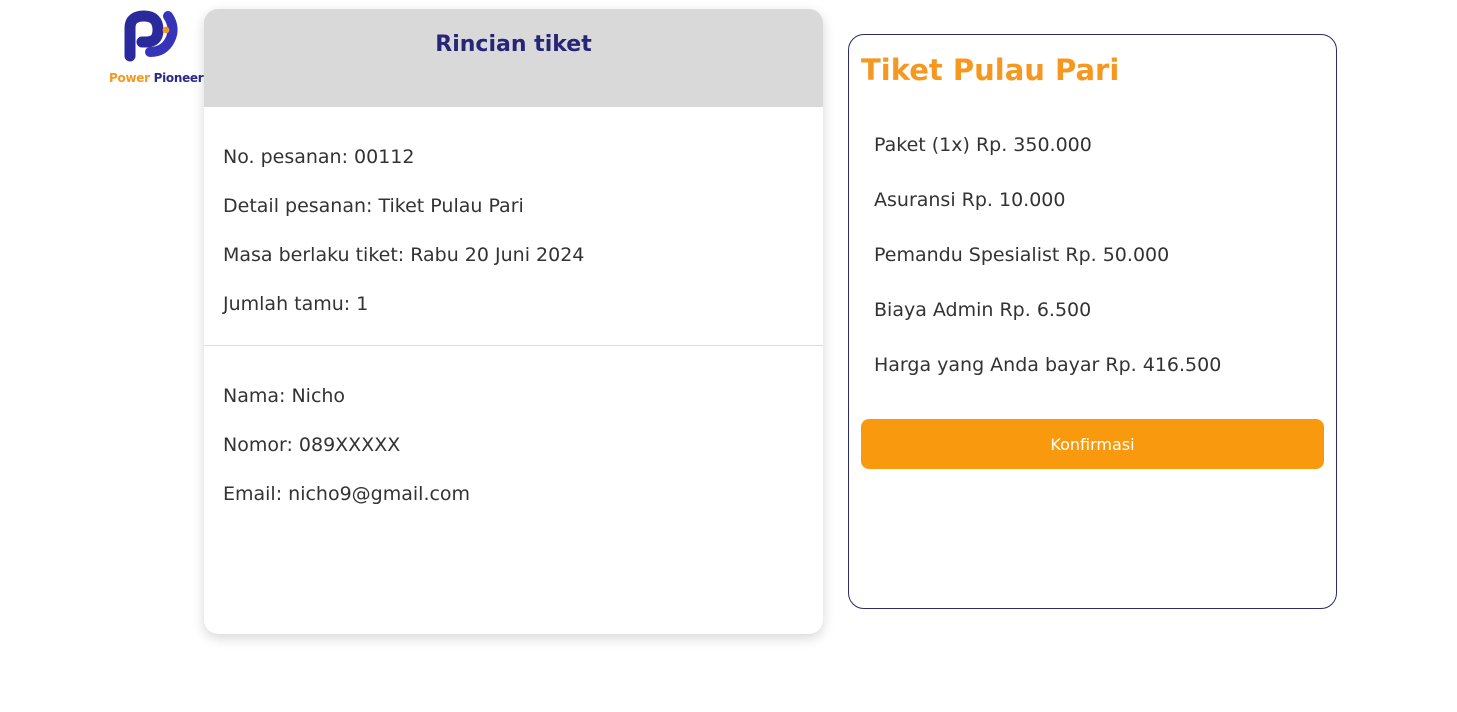  I want to click on brand-name-word-2: Pioneers, so click(182, 78).